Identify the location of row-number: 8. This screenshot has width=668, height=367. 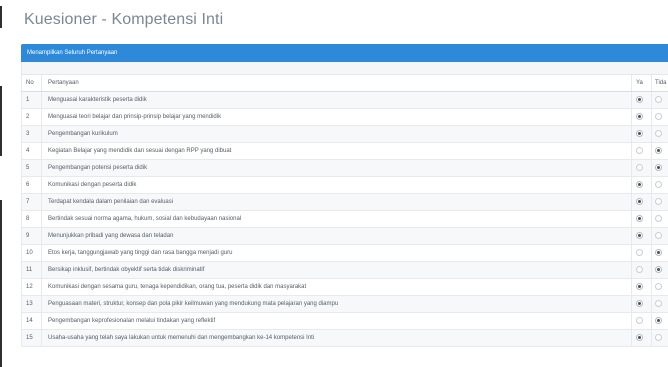
(31, 219).